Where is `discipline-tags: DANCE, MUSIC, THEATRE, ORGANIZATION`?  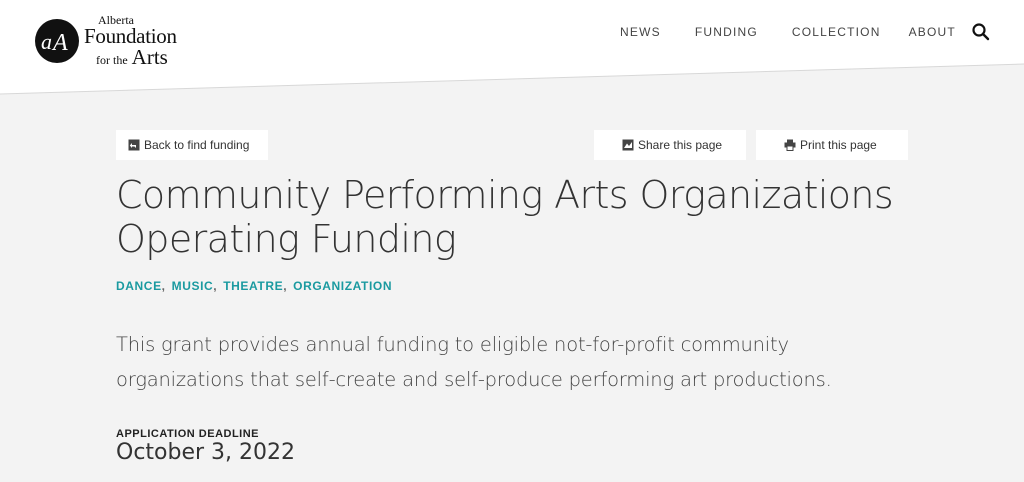
discipline-tags: DANCE, MUSIC, THEATRE, ORGANIZATION is located at coordinates (254, 286).